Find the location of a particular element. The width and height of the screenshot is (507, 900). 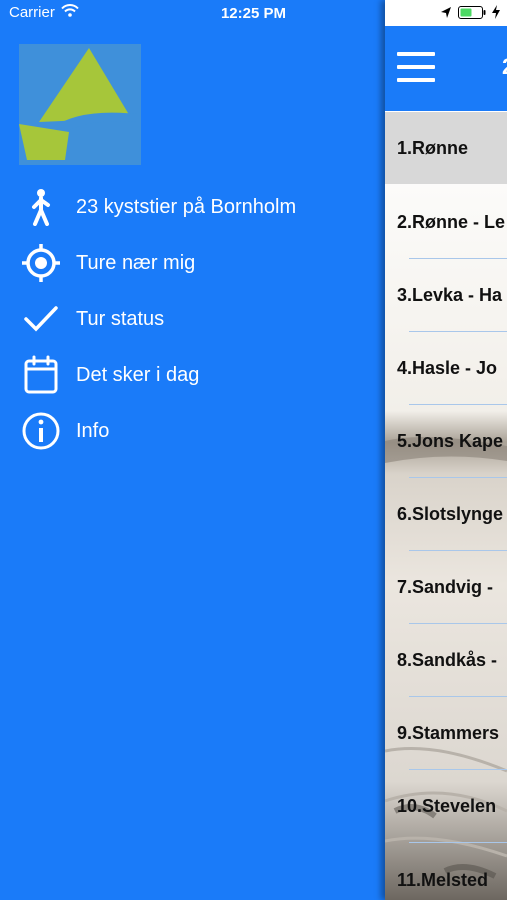

route-label: 7.Sandvig - is located at coordinates (445, 586).